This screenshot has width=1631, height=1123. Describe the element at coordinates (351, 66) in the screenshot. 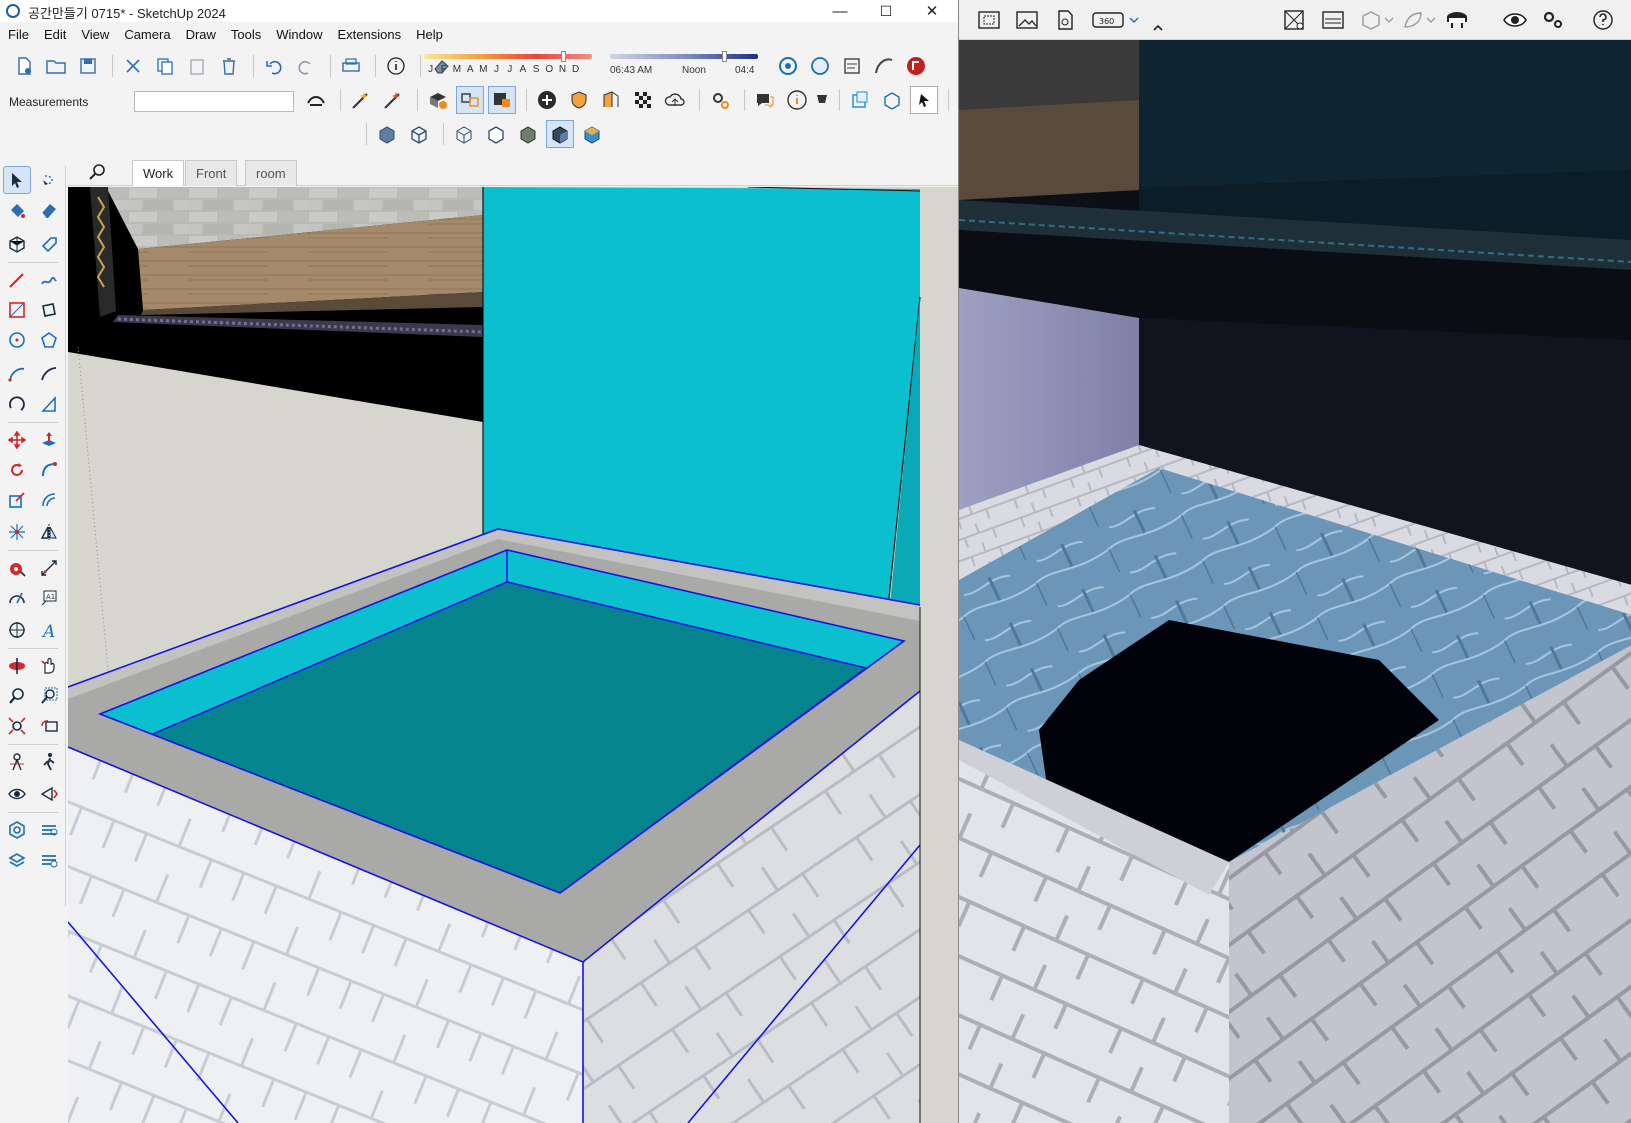

I see `print-icon` at that location.